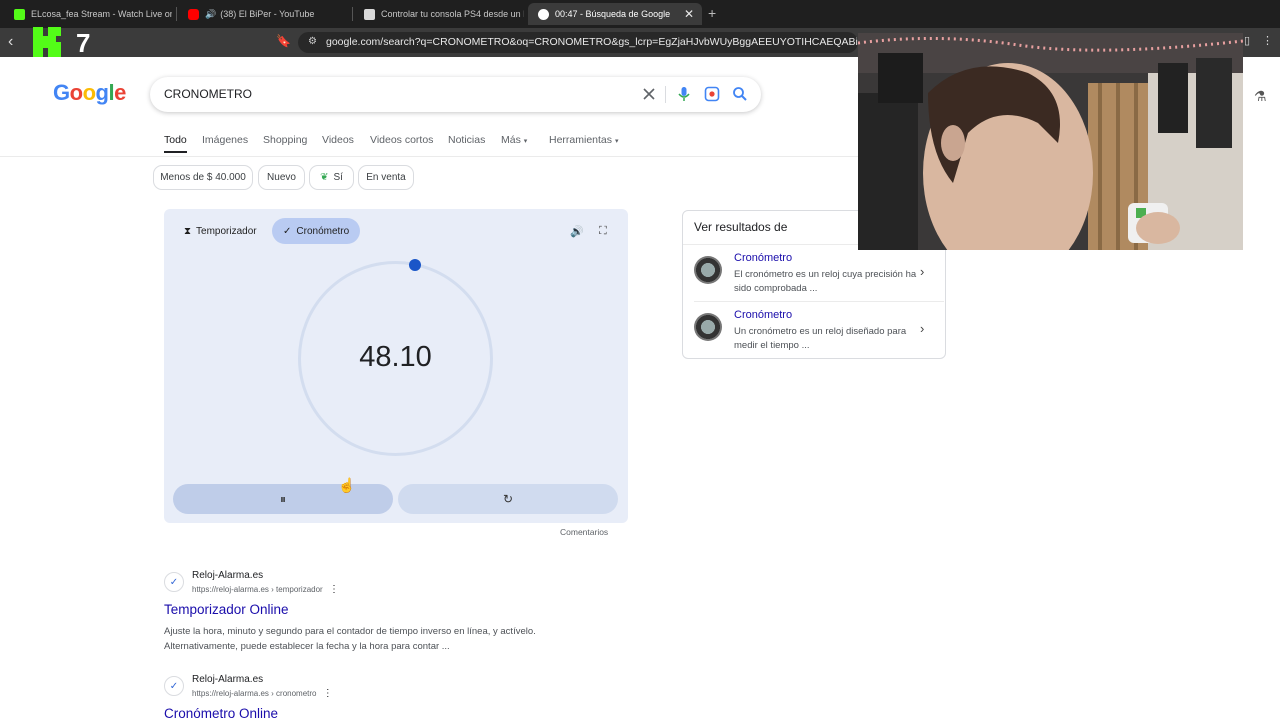 This screenshot has width=1280, height=721. I want to click on result-url: https://reloj-alarma.es › temporizador ⋮, so click(265, 589).